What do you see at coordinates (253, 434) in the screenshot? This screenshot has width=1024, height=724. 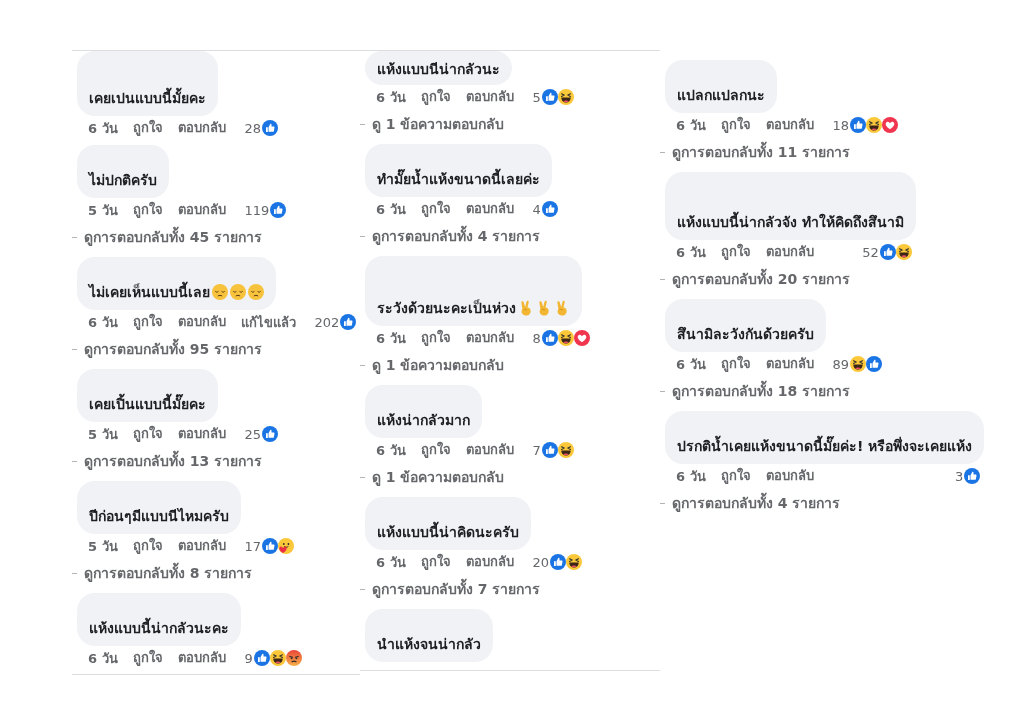 I see `reaction-count: 25` at bounding box center [253, 434].